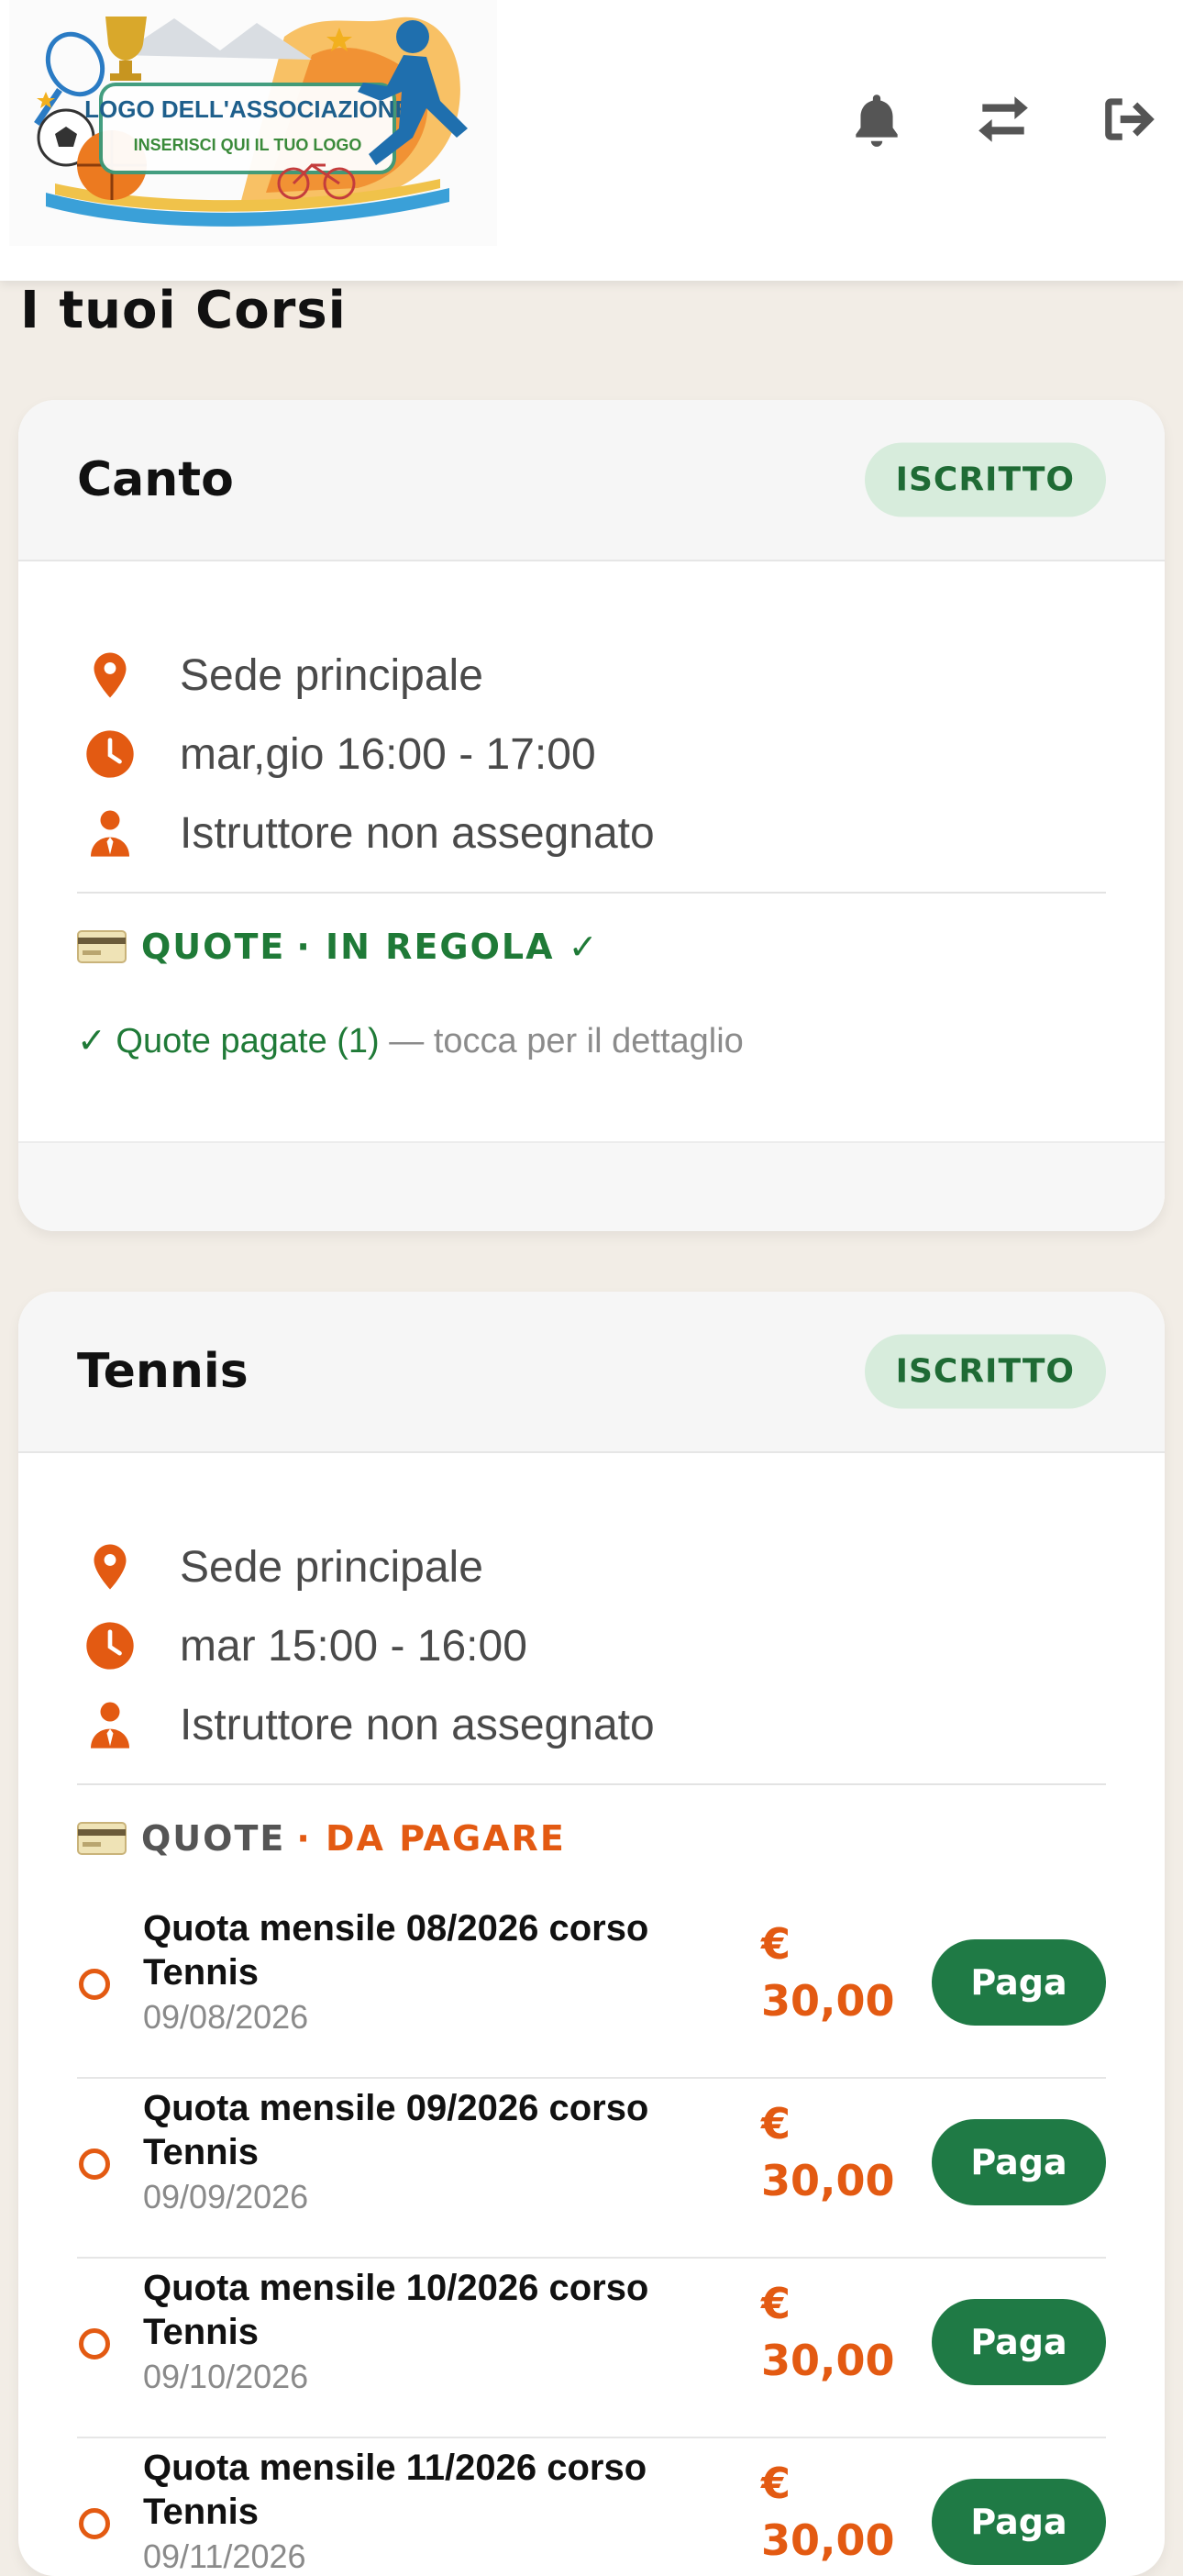 The width and height of the screenshot is (1183, 2576). I want to click on logout-icon, so click(1129, 119).